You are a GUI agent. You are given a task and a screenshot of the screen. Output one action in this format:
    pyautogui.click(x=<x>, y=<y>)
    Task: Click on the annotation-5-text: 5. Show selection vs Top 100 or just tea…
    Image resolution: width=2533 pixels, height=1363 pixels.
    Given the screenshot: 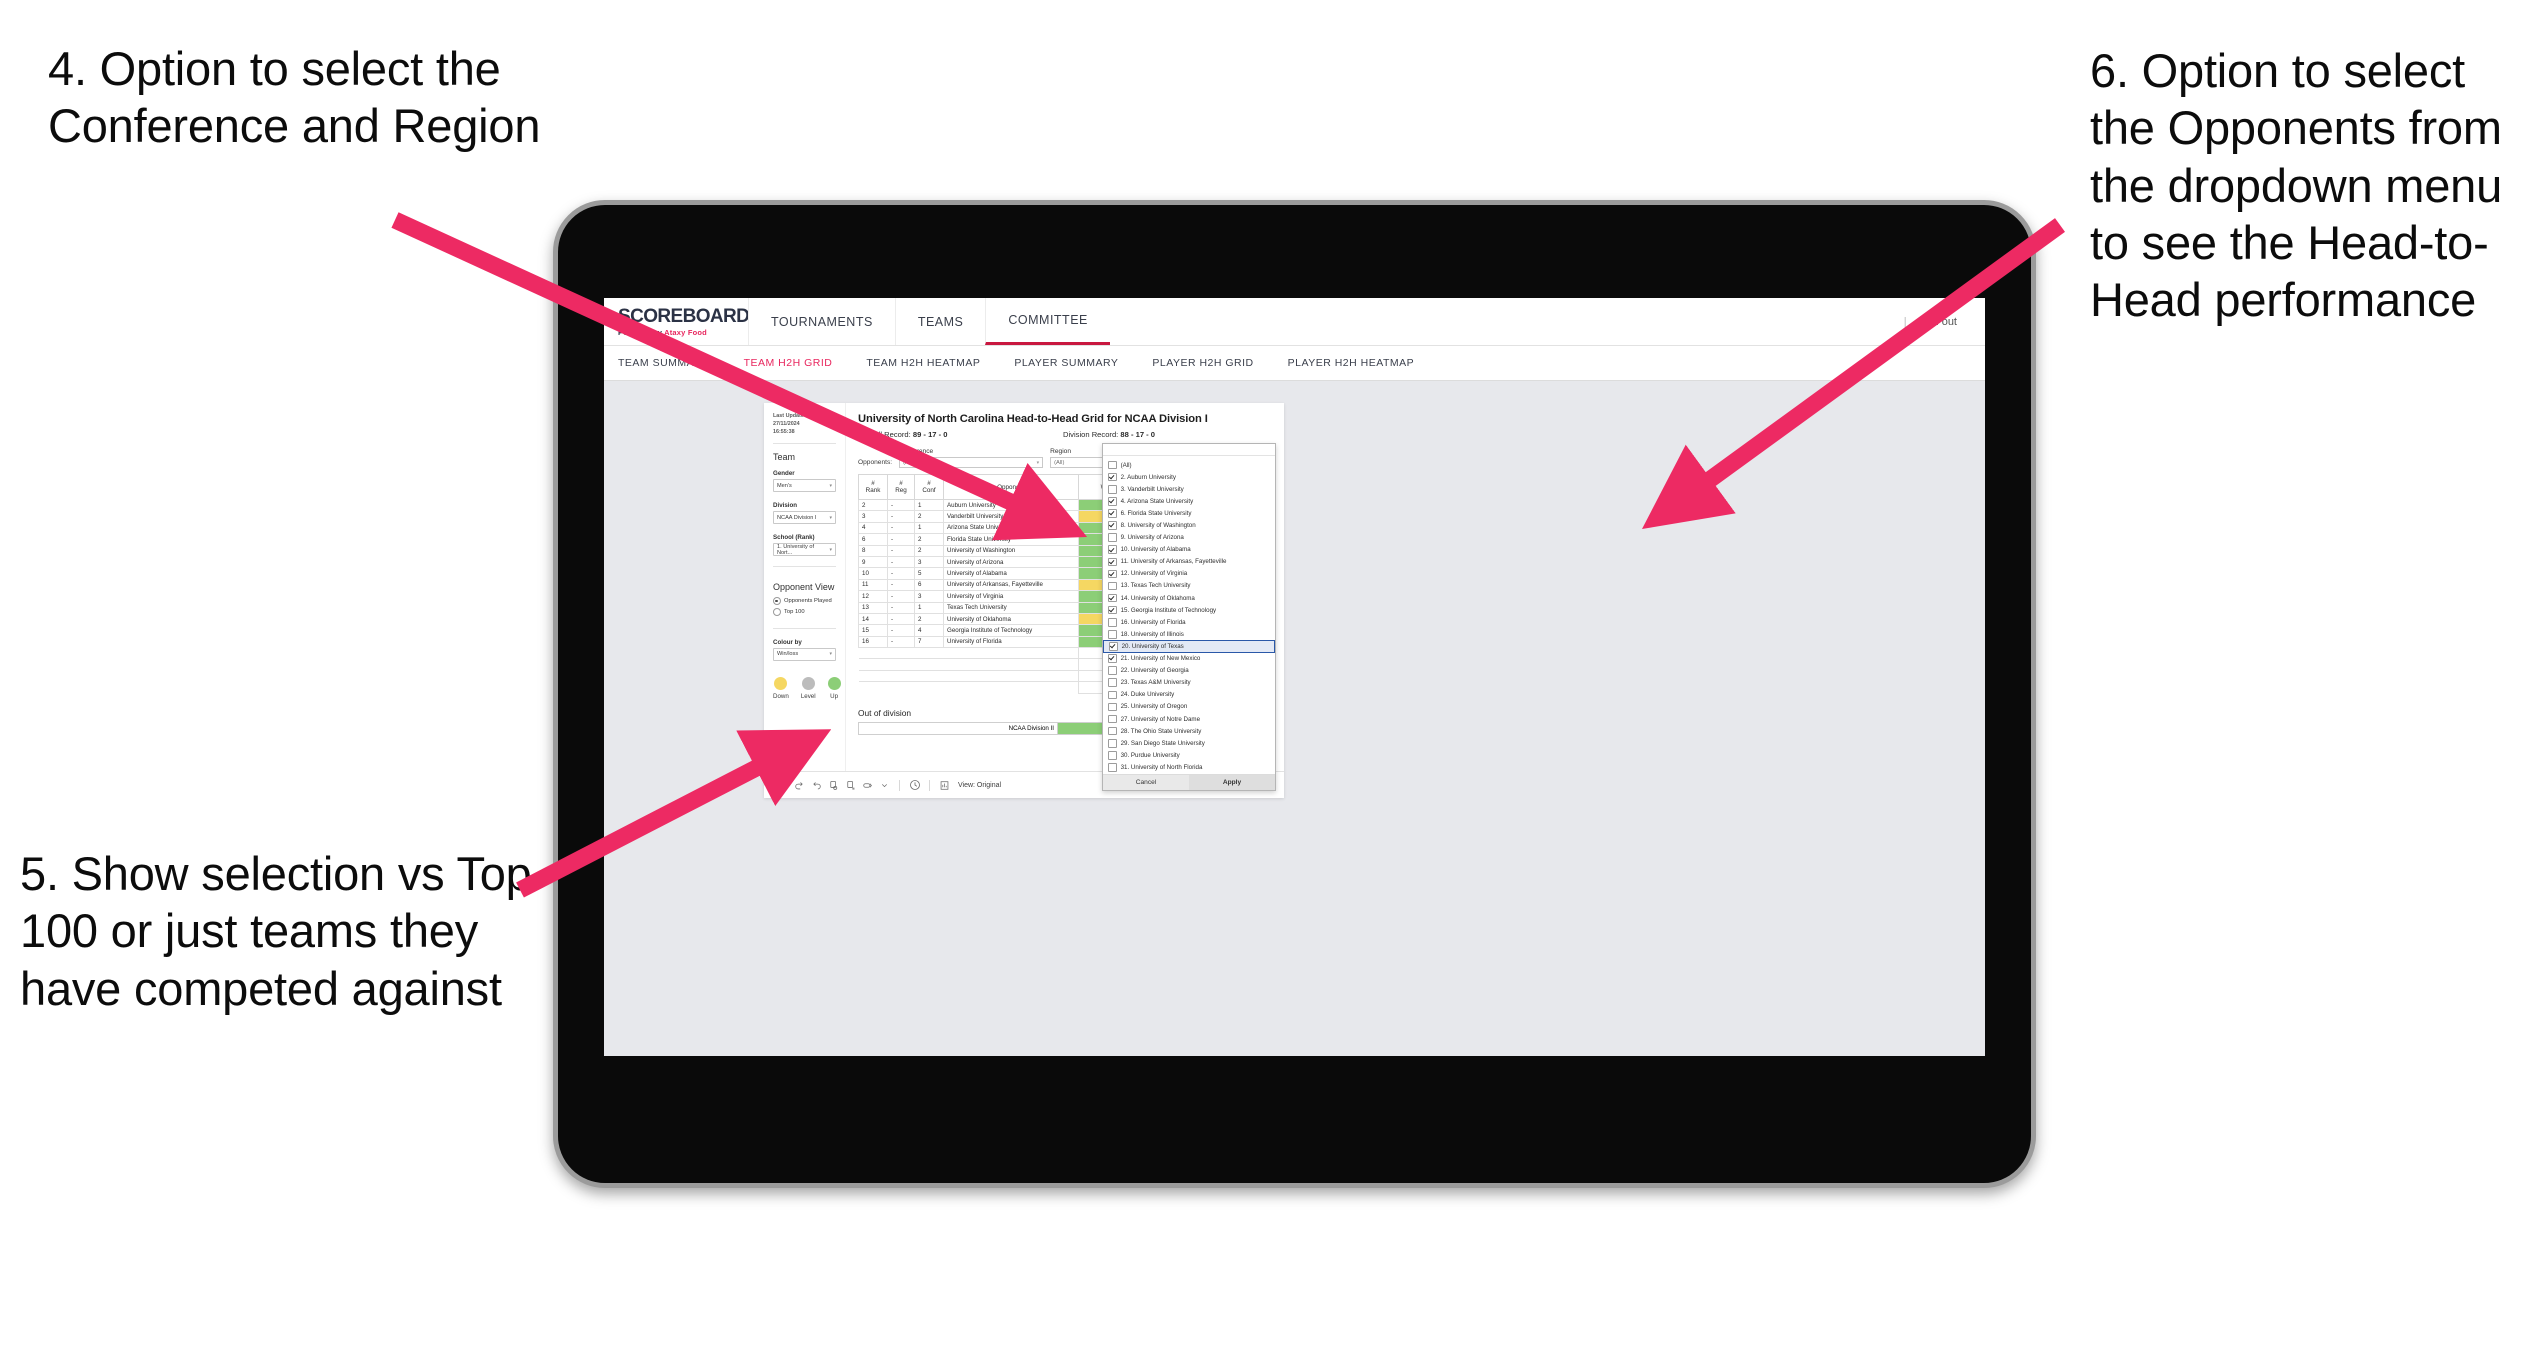 What is the action you would take?
    pyautogui.click(x=276, y=931)
    